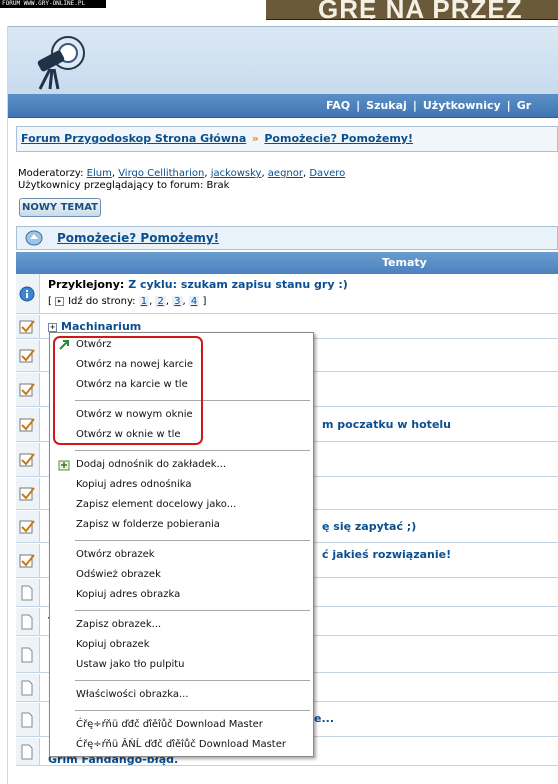 This screenshot has height=784, width=558. What do you see at coordinates (134, 484) in the screenshot?
I see `menu-item-copy-link: Kopiuj adres odnośnika` at bounding box center [134, 484].